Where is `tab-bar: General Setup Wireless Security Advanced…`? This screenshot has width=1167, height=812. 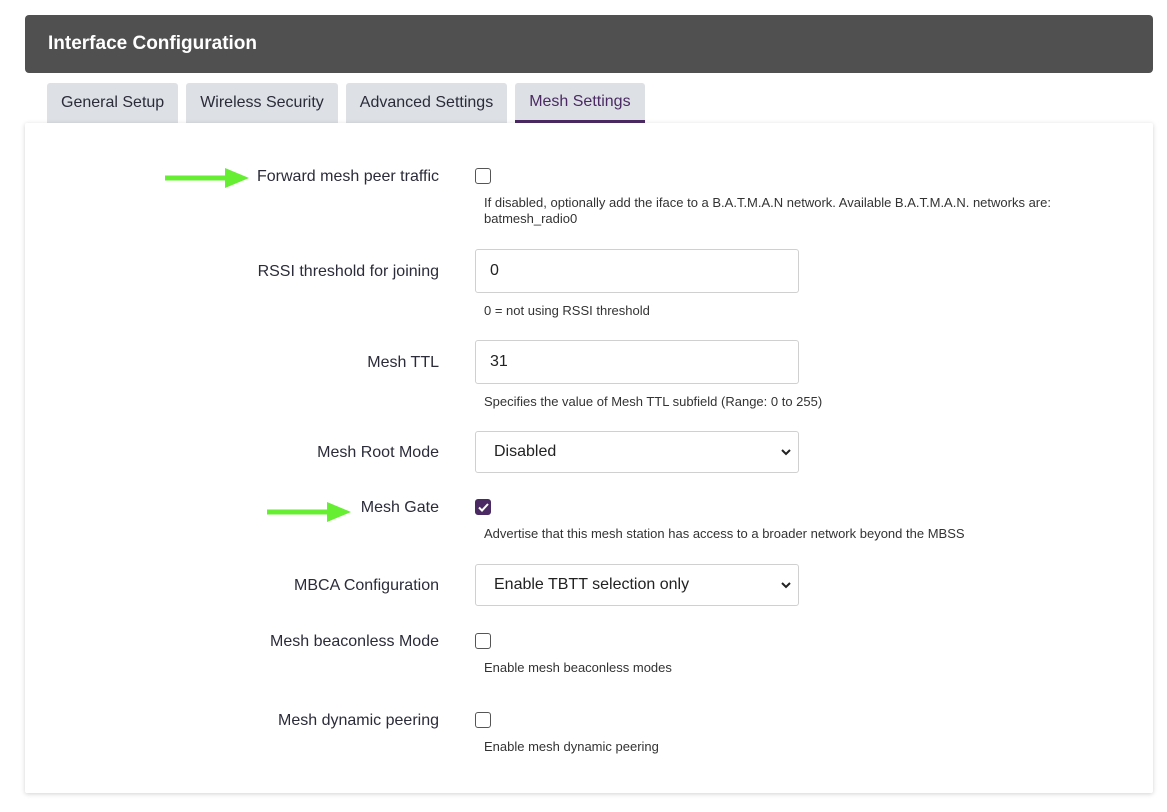 tab-bar: General Setup Wireless Security Advanced… is located at coordinates (346, 103).